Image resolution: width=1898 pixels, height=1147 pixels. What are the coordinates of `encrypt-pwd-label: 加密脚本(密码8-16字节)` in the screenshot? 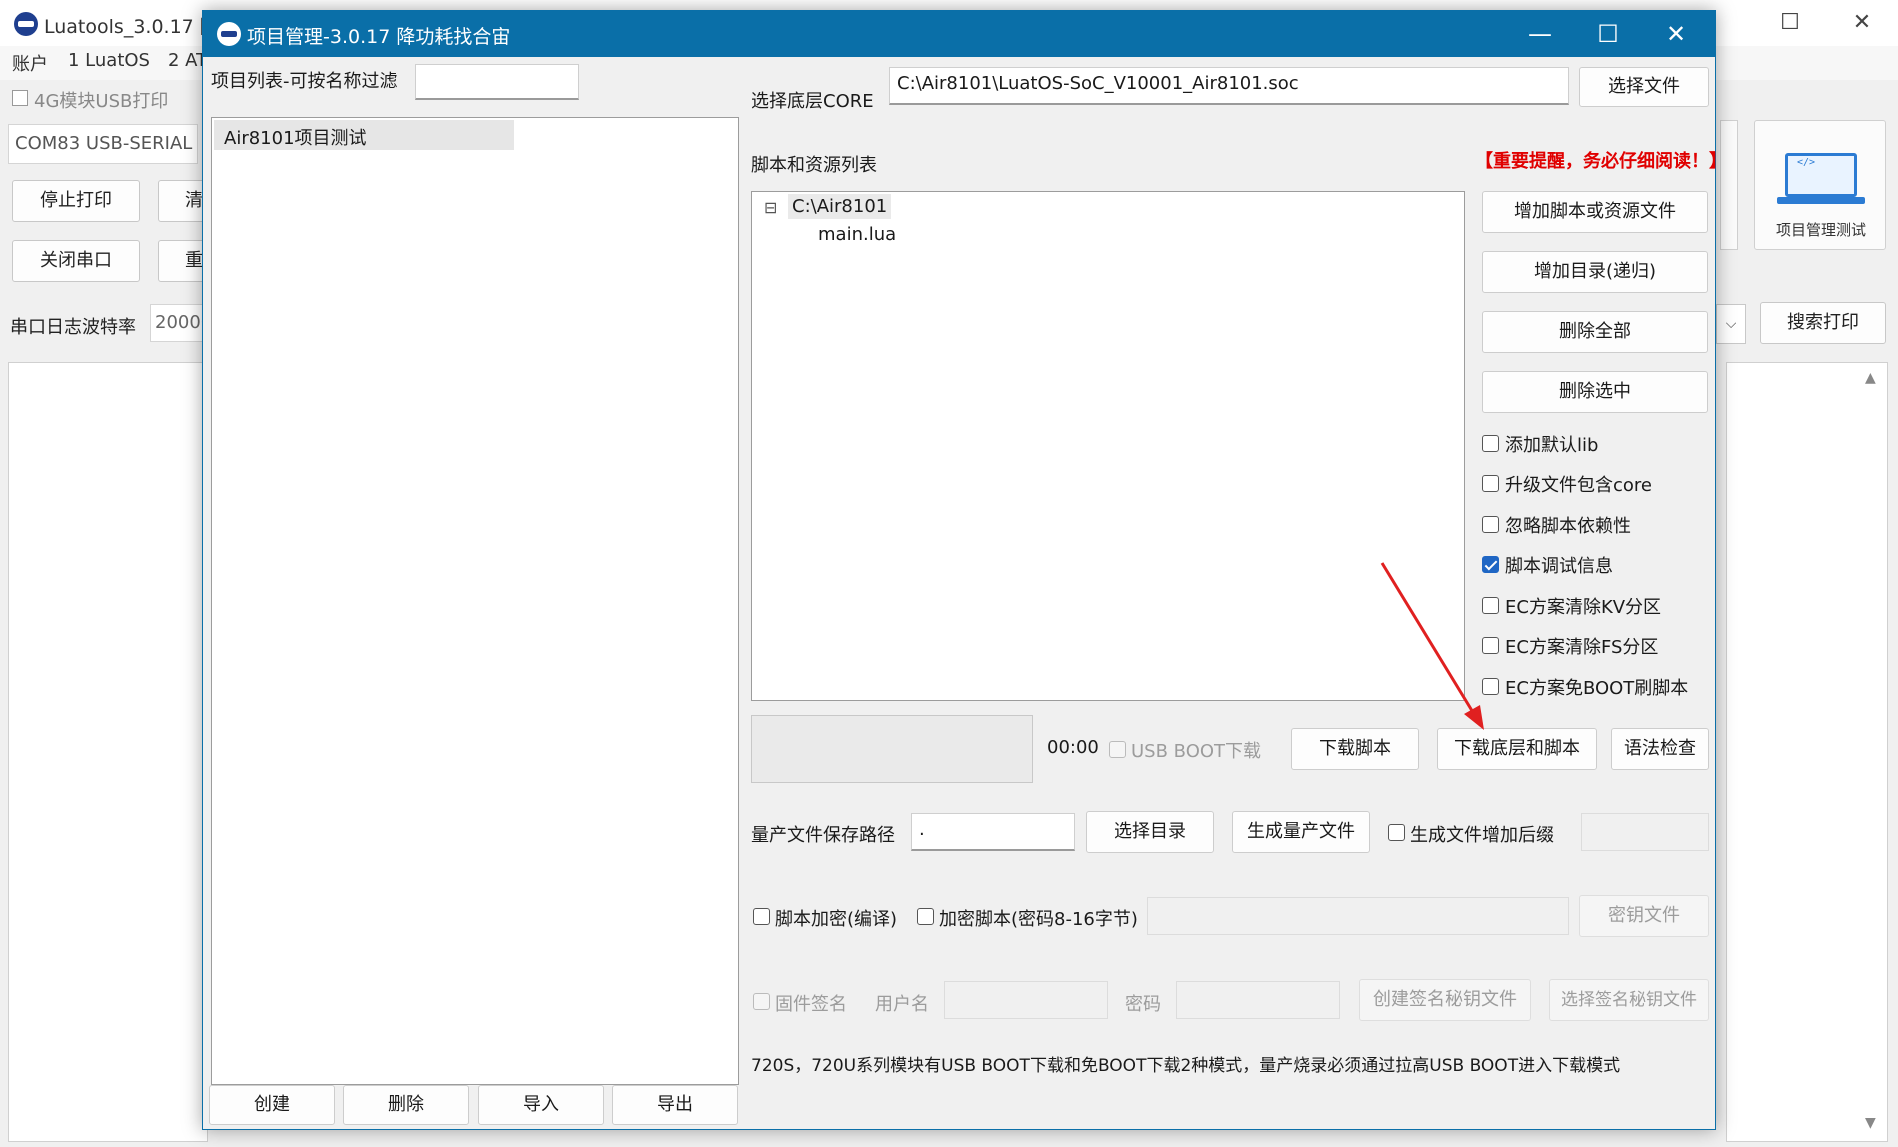 It's located at (1038, 919).